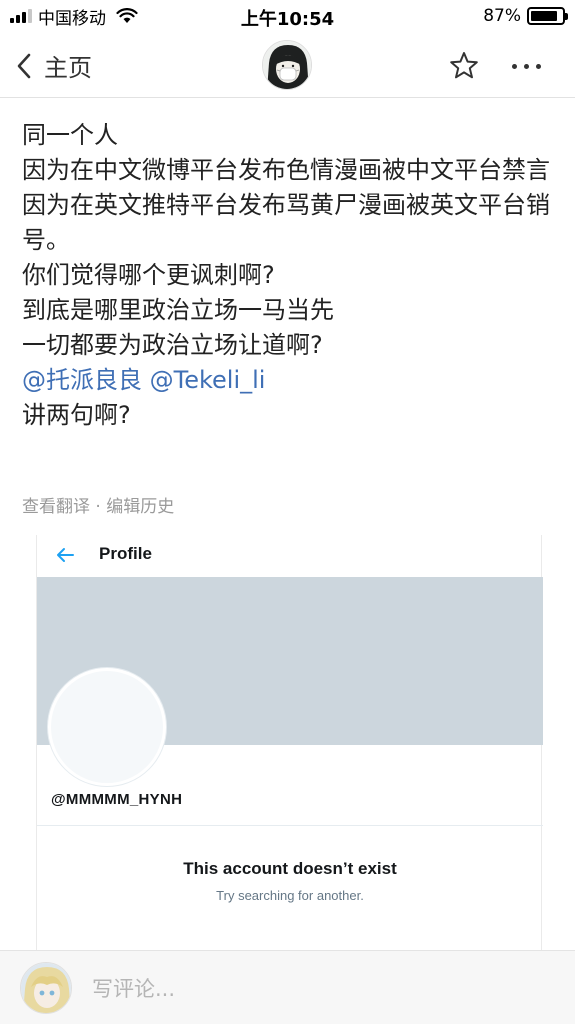 The width and height of the screenshot is (575, 1024). Describe the element at coordinates (70, 135) in the screenshot. I see `post-line: 同一个人` at that location.